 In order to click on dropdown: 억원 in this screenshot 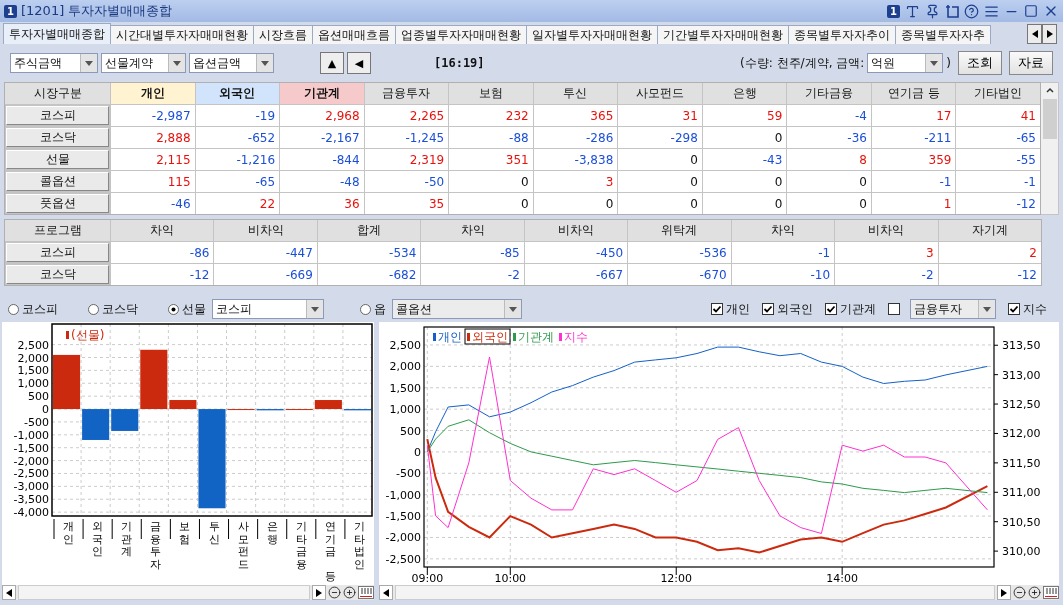, I will do `click(905, 63)`.